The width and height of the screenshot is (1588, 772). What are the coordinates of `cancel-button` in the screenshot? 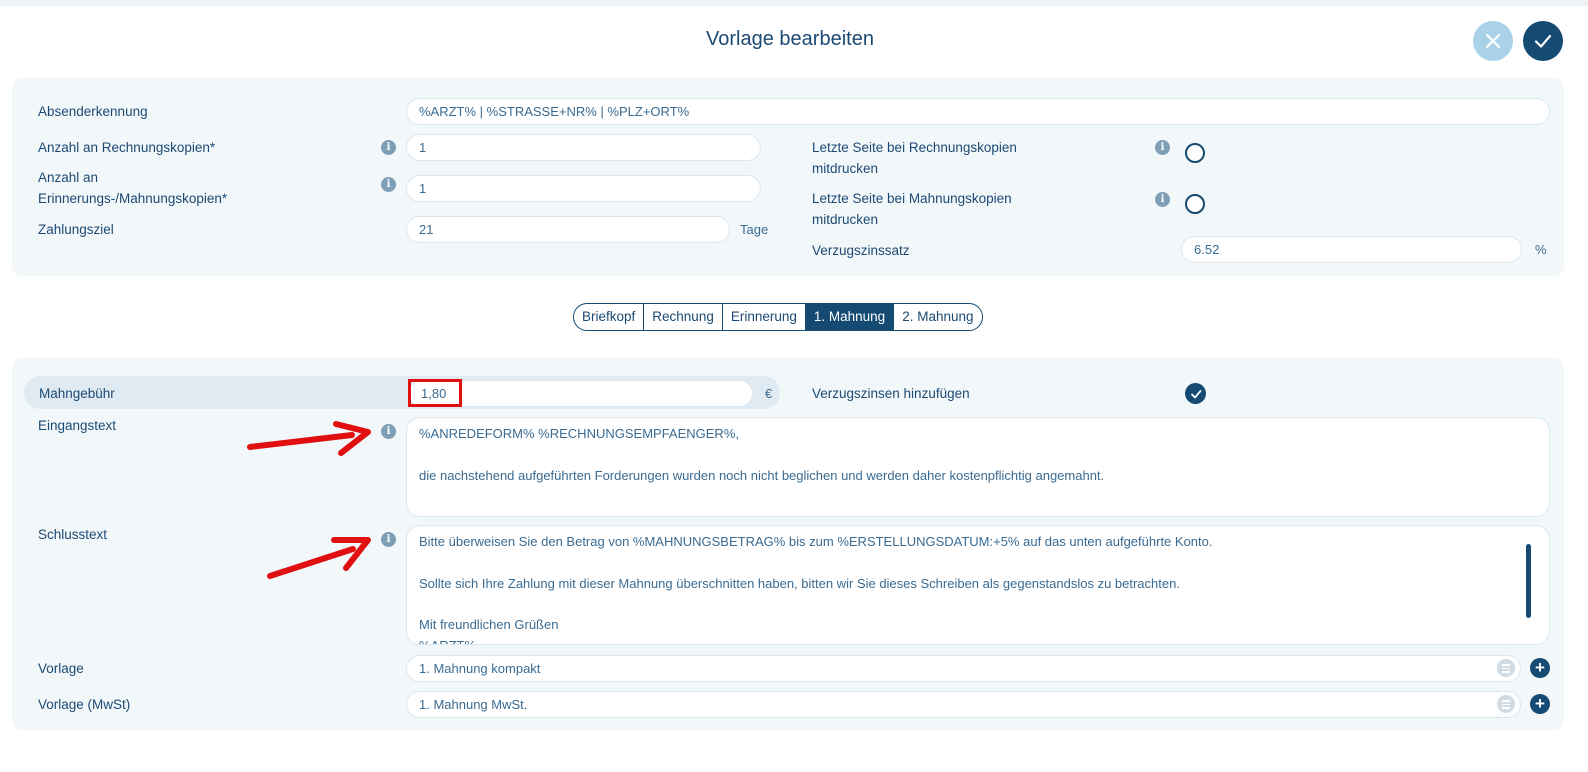 It's located at (1493, 41).